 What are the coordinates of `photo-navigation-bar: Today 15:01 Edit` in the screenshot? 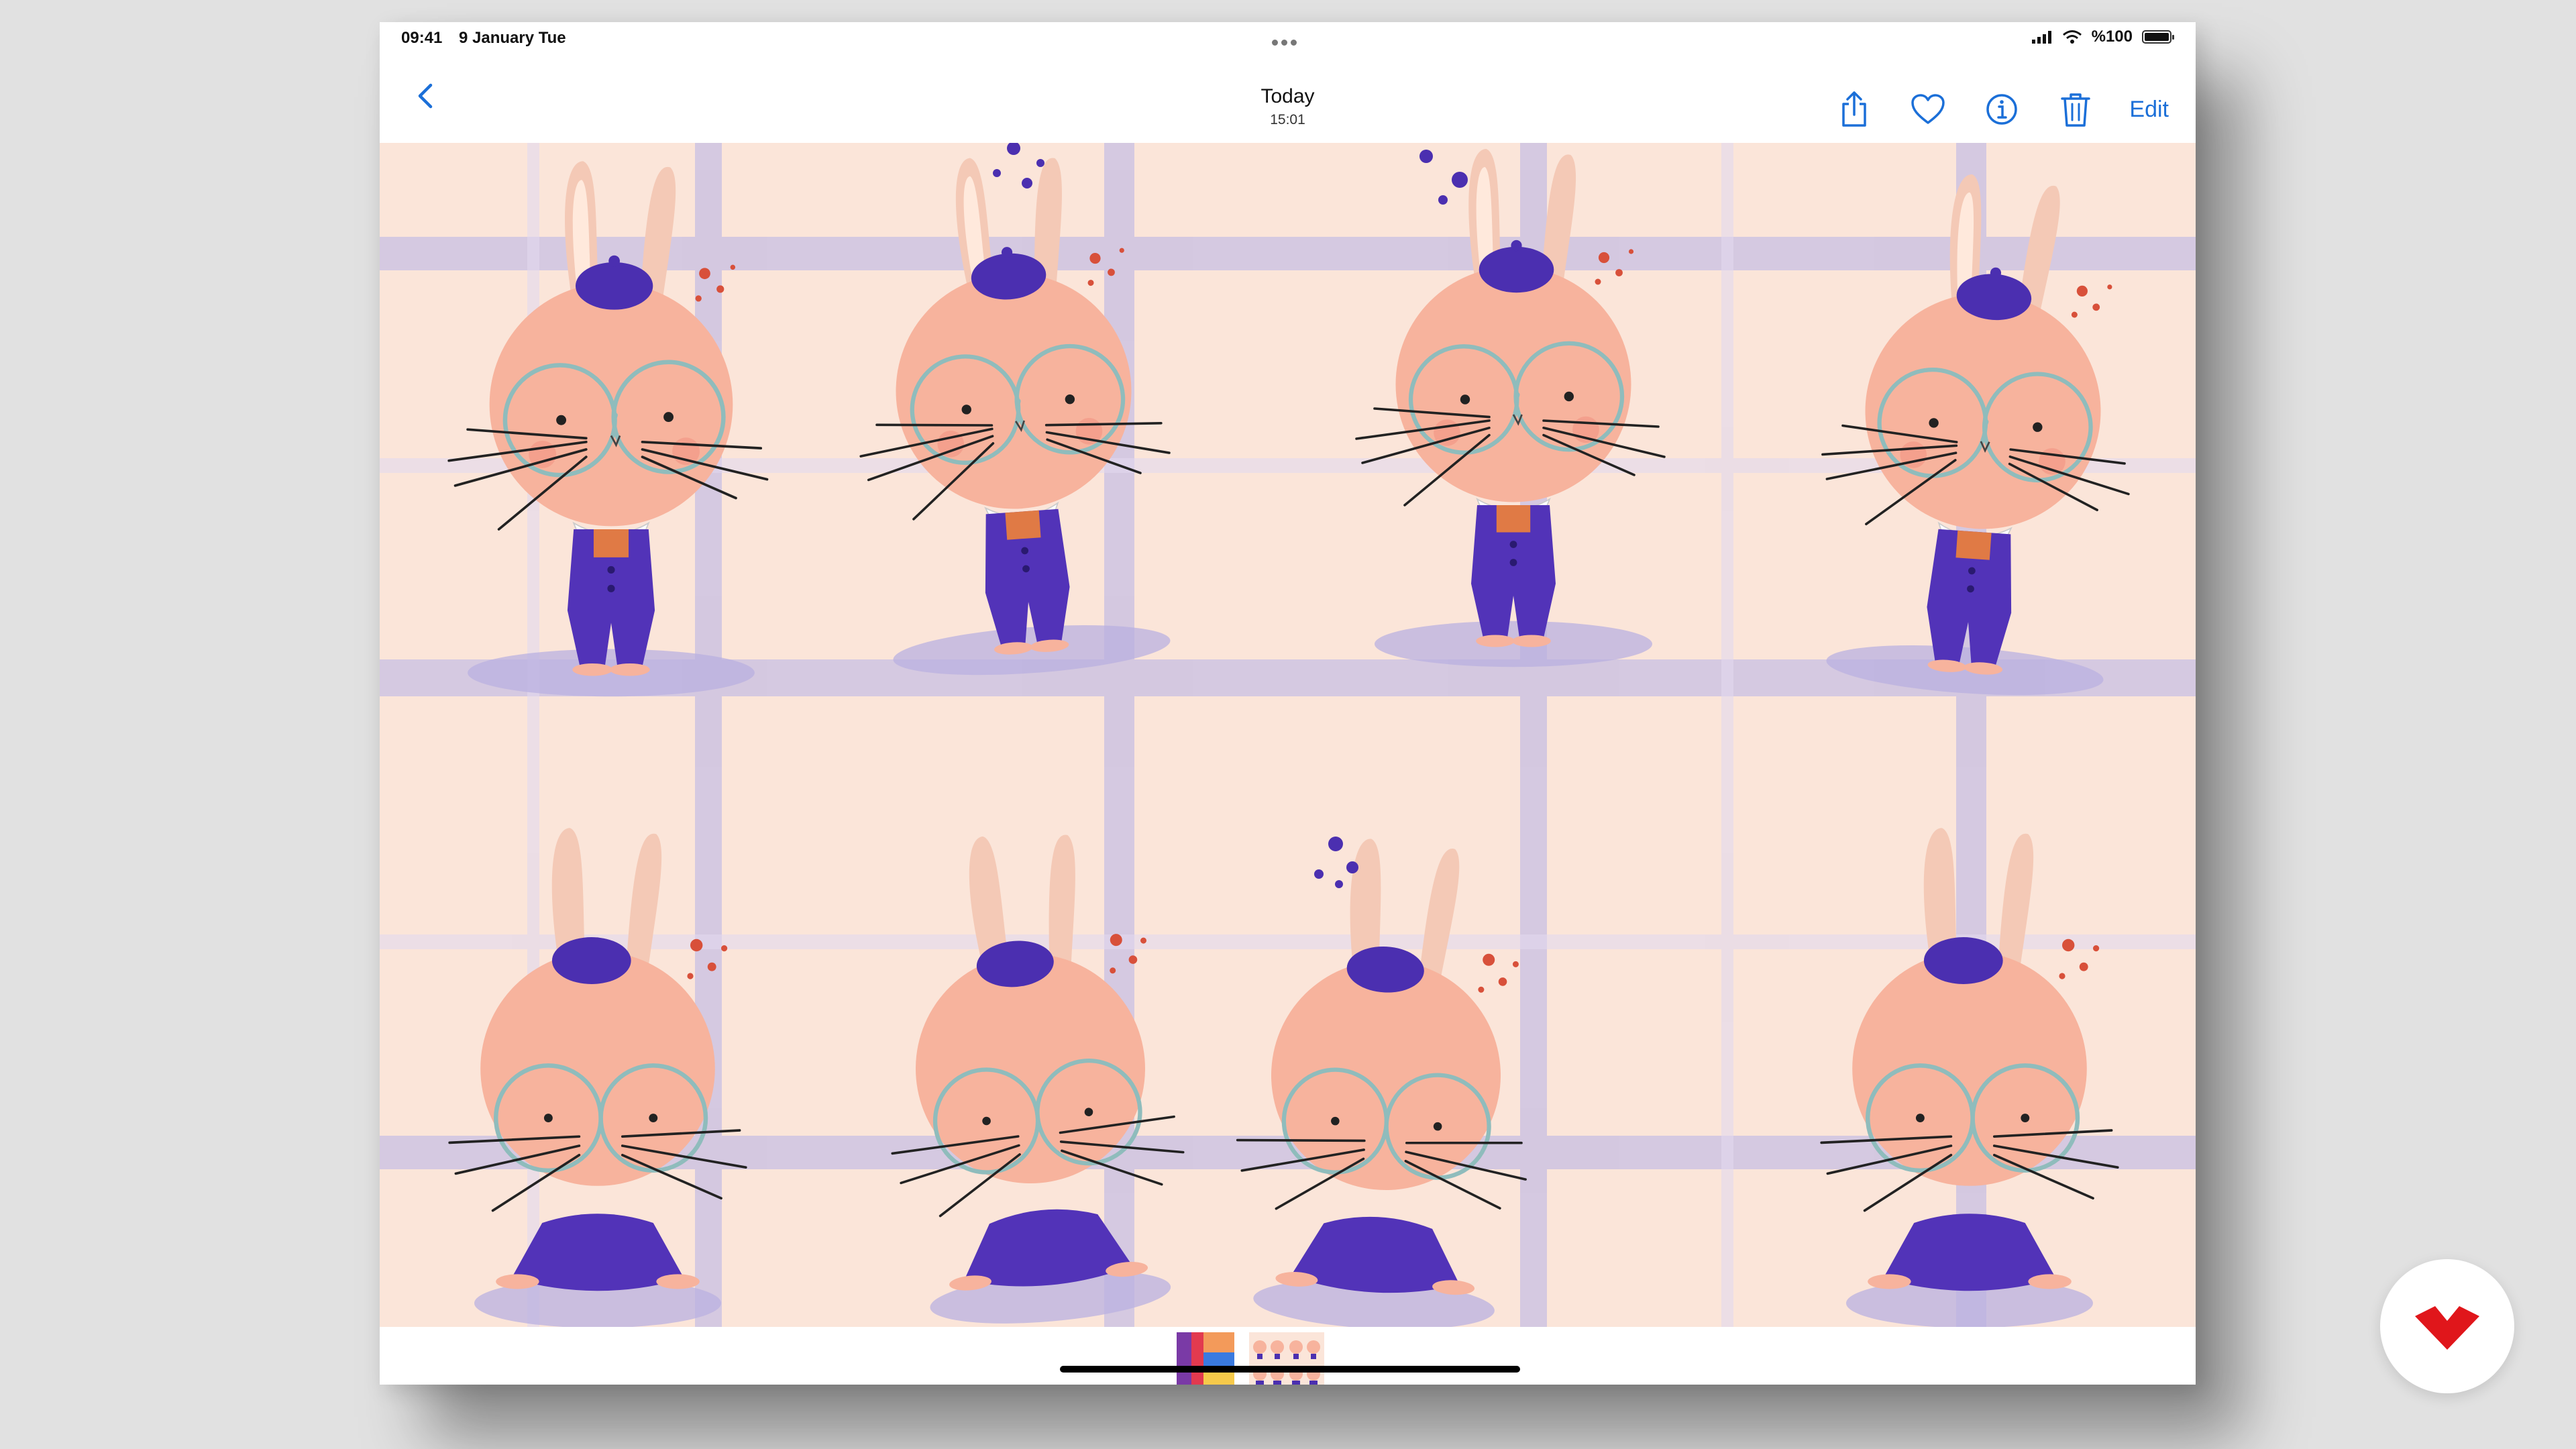 It's located at (1288, 99).